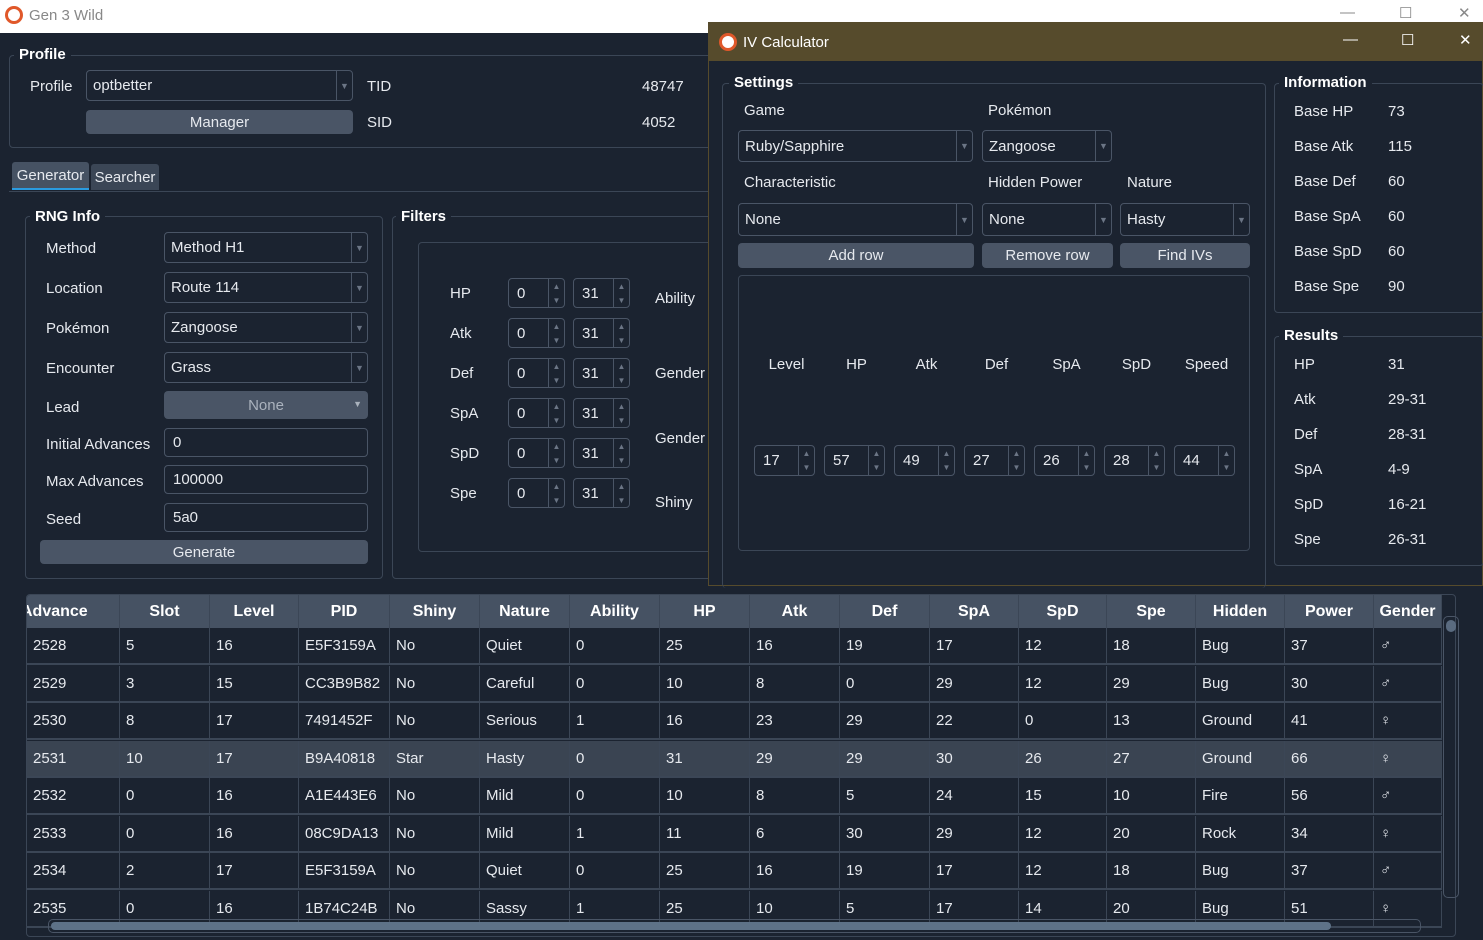 The width and height of the screenshot is (1483, 940). Describe the element at coordinates (219, 85) in the screenshot. I see `profile-combo: optbetter ▼` at that location.